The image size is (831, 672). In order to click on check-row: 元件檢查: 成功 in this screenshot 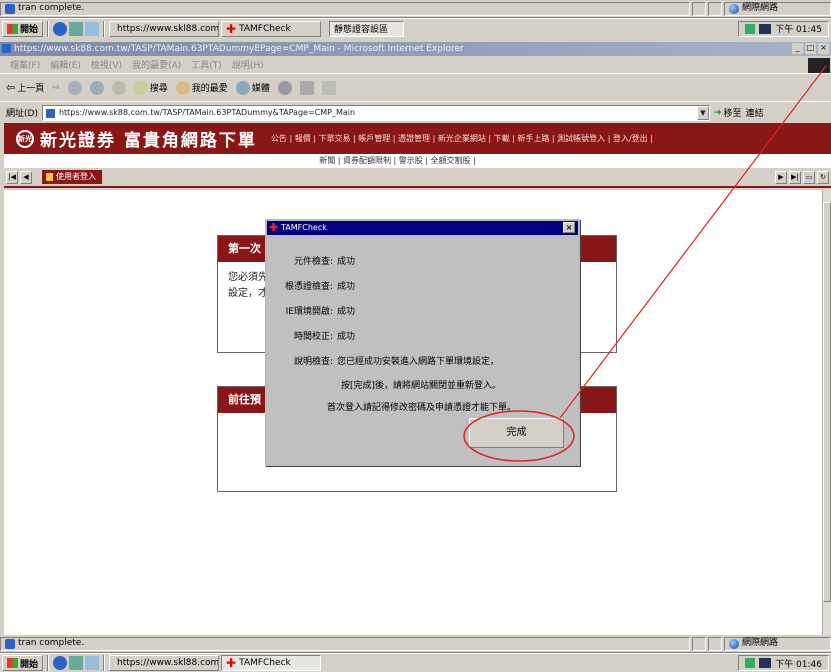, I will do `click(320, 260)`.